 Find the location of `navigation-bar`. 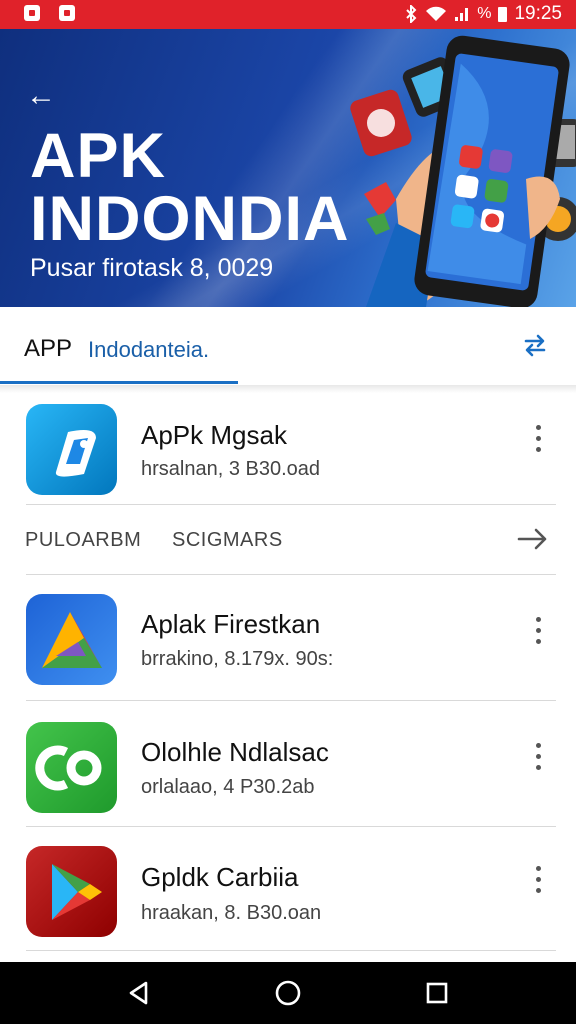

navigation-bar is located at coordinates (288, 993).